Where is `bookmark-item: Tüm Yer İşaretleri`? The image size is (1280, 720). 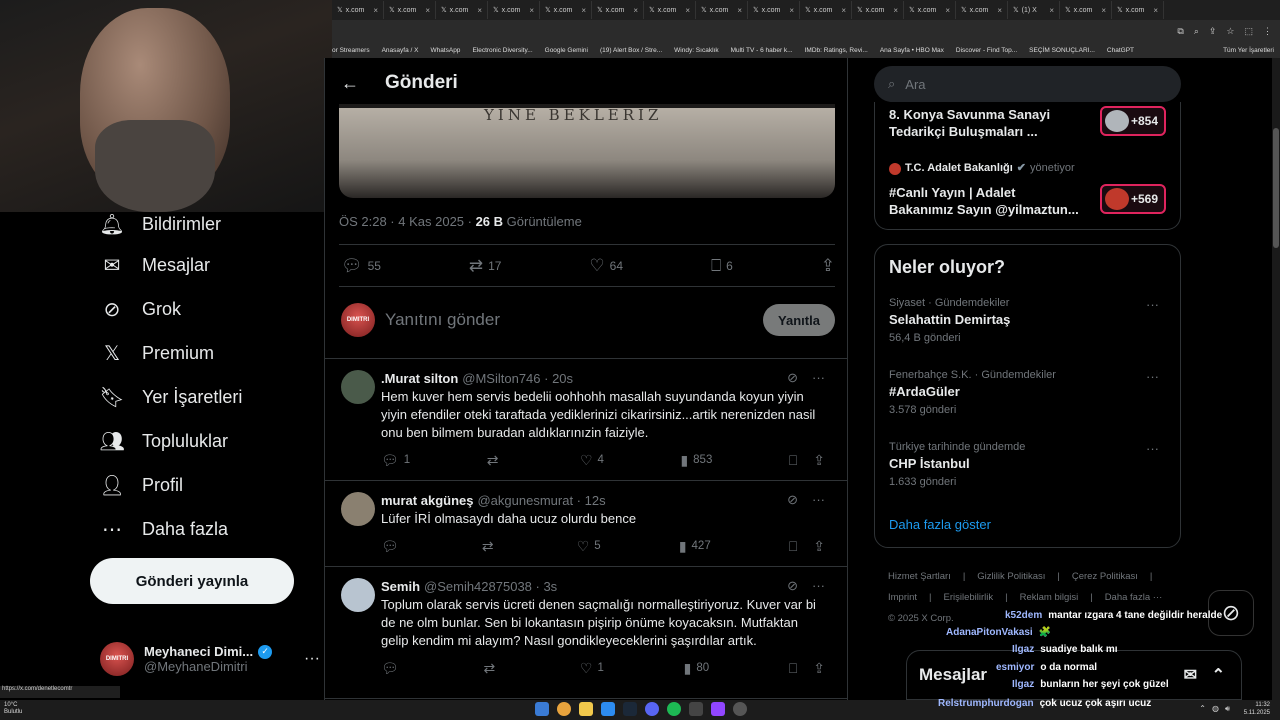
bookmark-item: Tüm Yer İşaretleri is located at coordinates (1251, 50).